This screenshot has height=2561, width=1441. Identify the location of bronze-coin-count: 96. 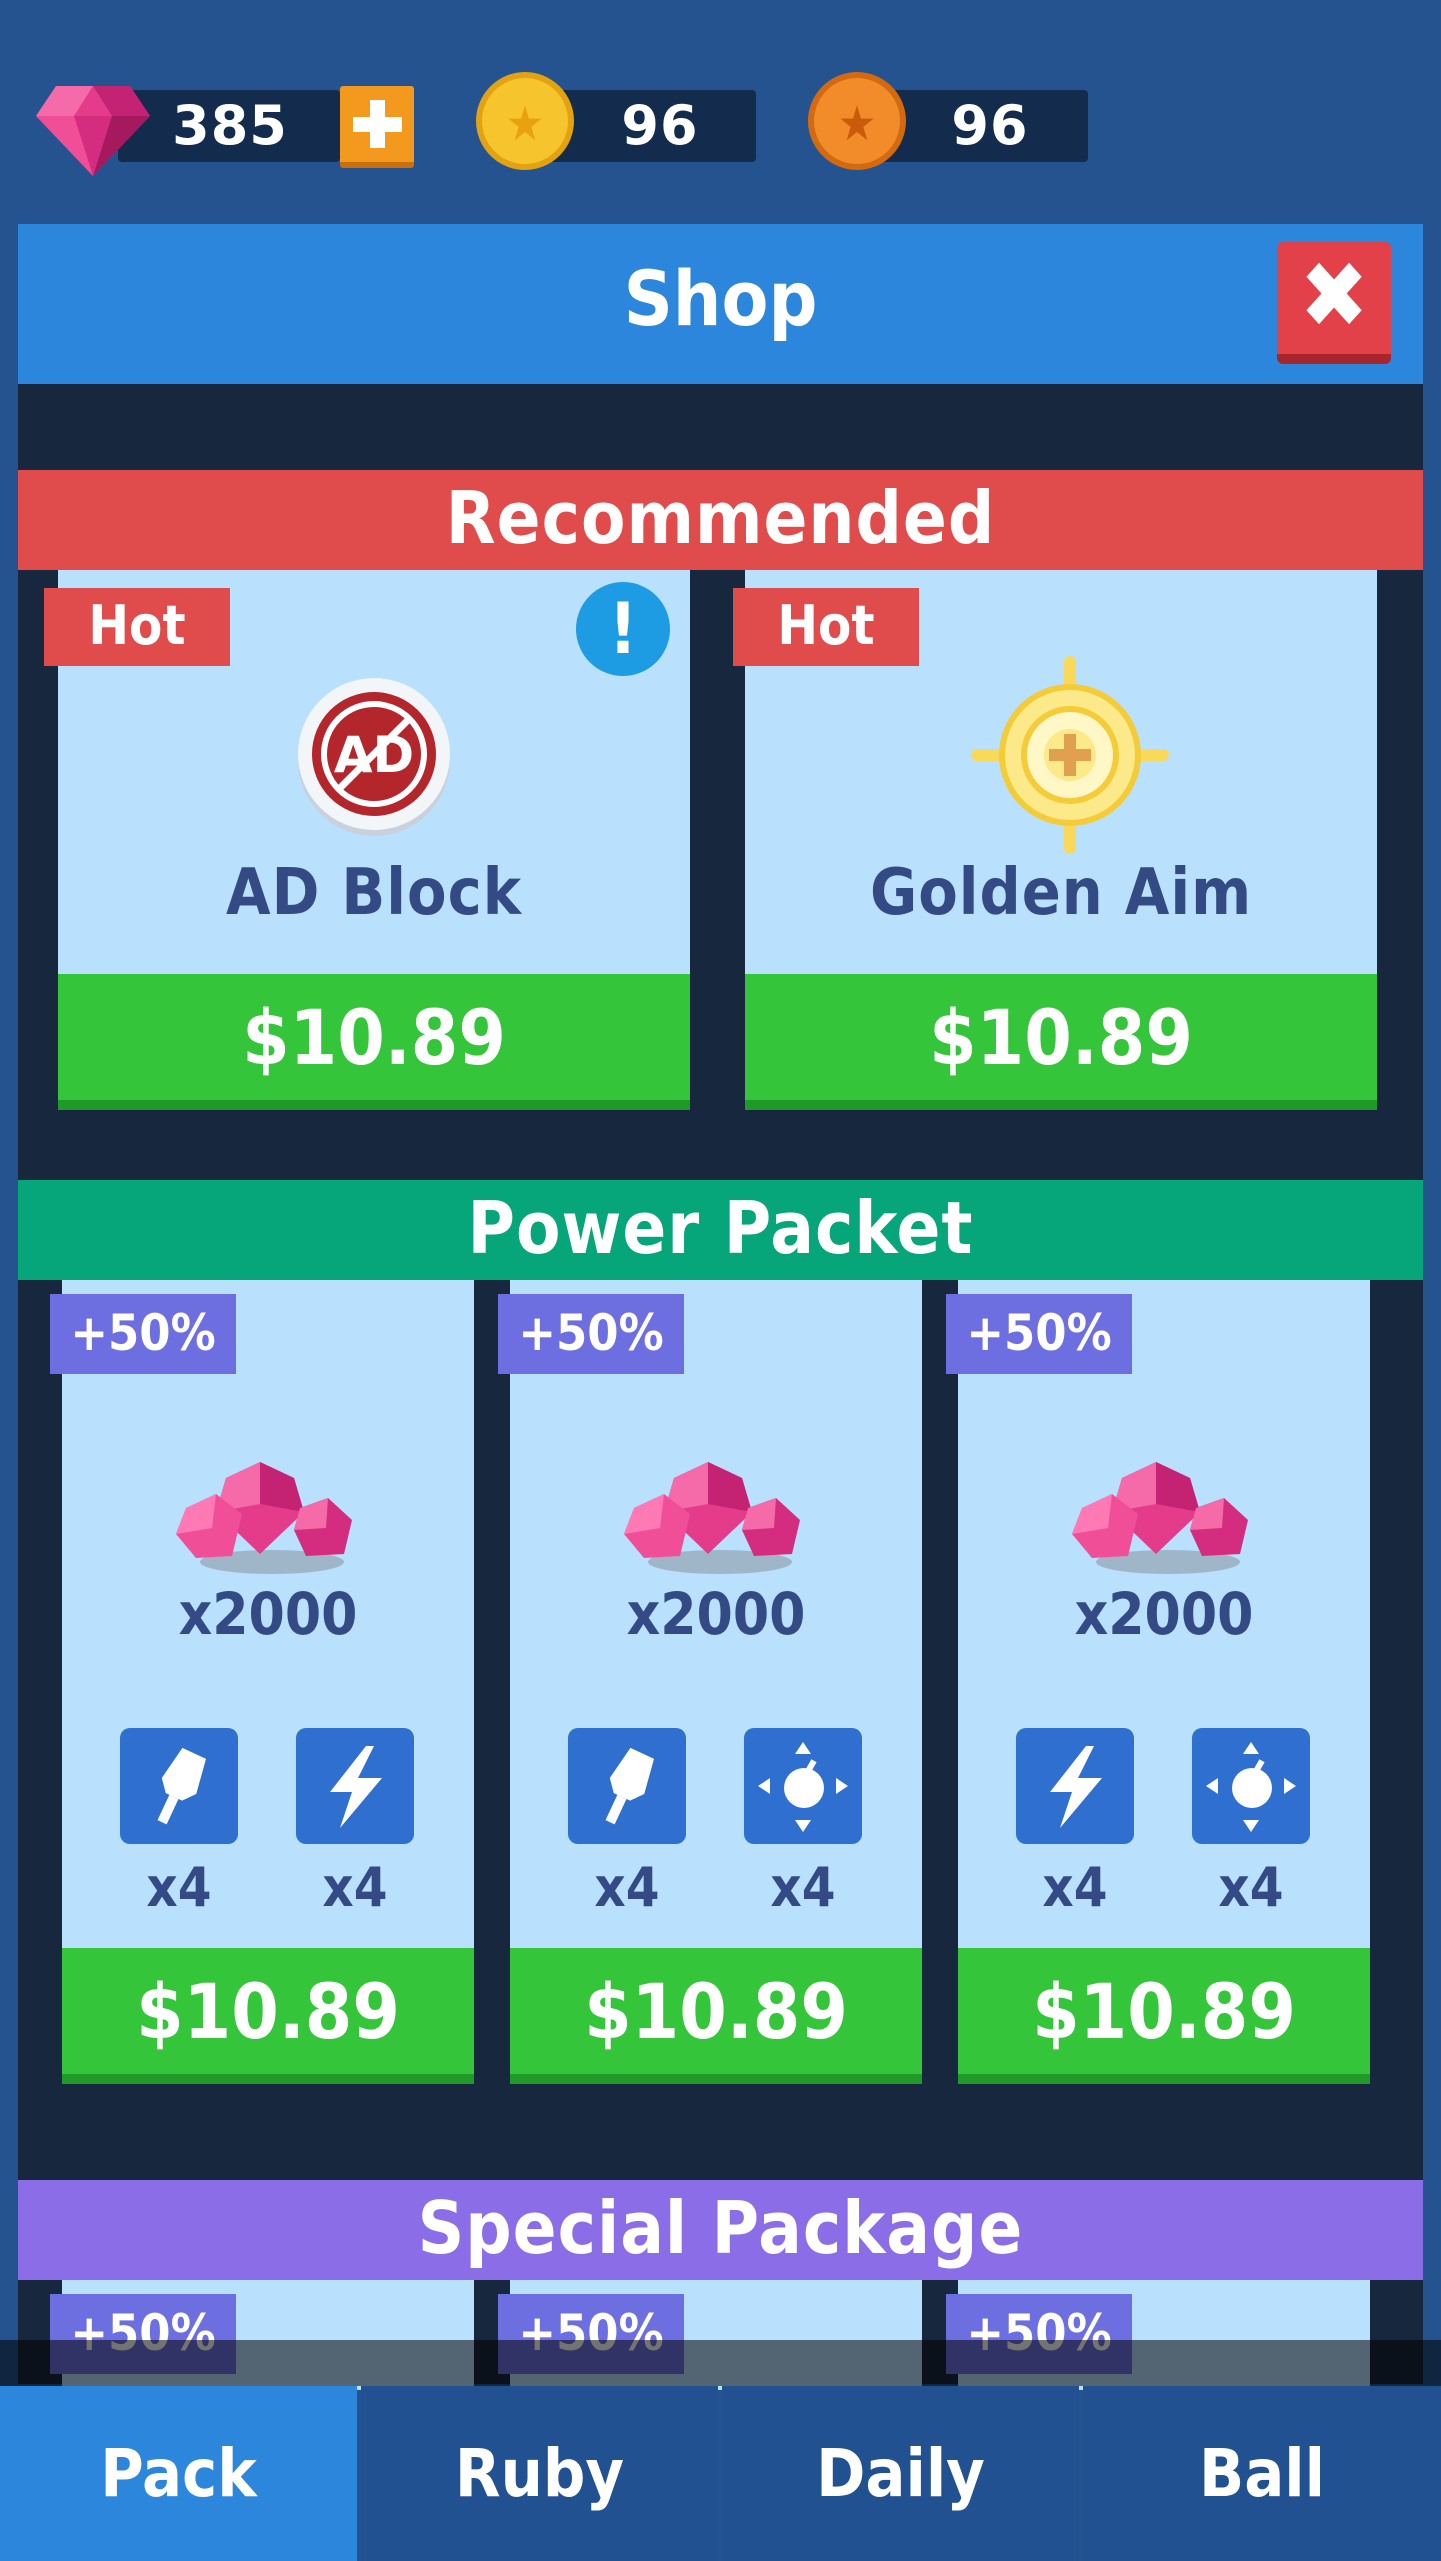
(990, 125).